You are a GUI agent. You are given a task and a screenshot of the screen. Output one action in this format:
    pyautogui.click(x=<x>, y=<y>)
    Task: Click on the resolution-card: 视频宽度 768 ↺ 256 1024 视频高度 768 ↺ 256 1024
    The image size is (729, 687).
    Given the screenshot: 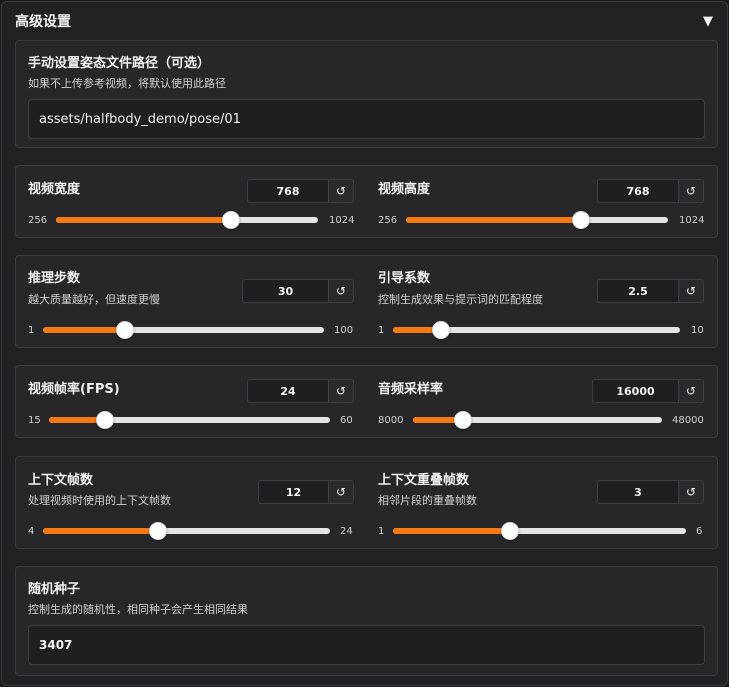 What is the action you would take?
    pyautogui.click(x=366, y=201)
    